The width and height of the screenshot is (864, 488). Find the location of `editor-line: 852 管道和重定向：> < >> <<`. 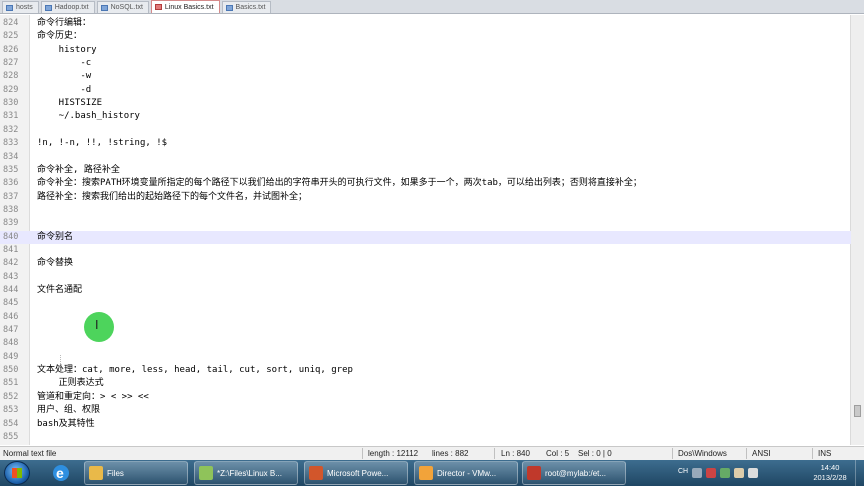

editor-line: 852 管道和重定向：> < >> << is located at coordinates (425, 397).